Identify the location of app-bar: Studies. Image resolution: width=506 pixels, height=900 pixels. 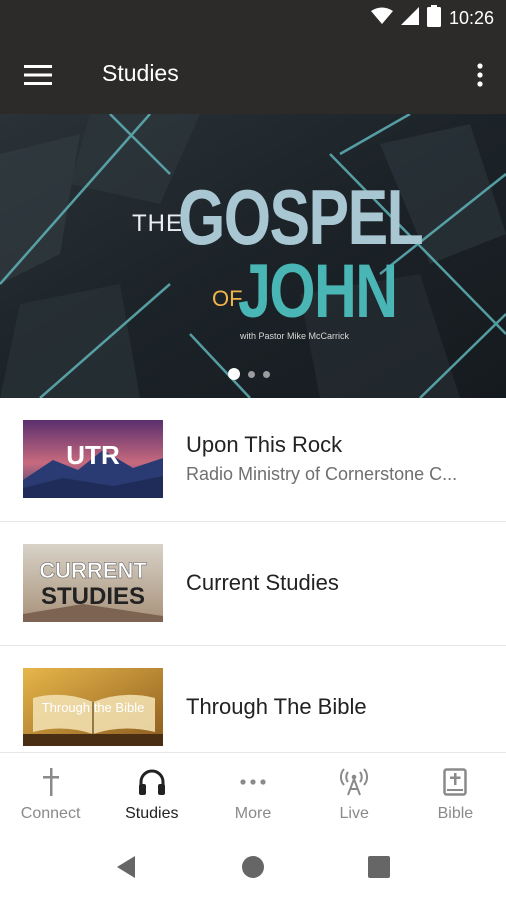
(253, 75).